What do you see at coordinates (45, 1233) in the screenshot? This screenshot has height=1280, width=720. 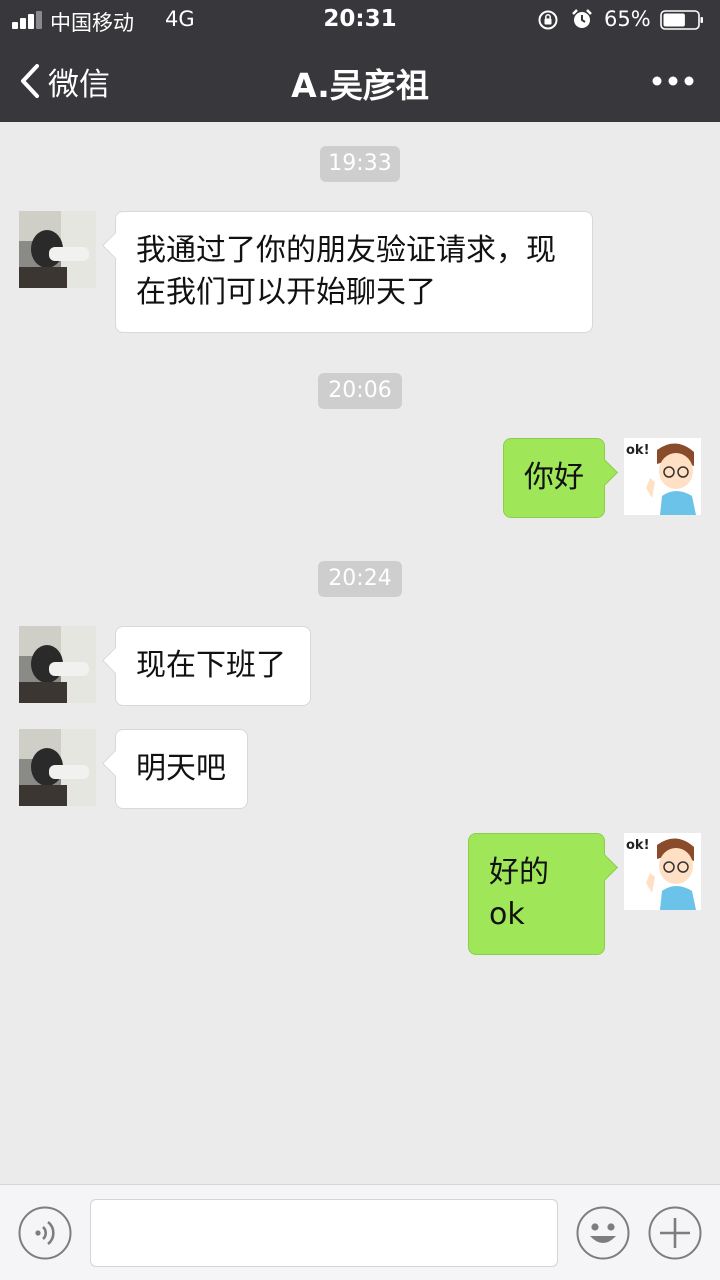 I see `voice-icon` at bounding box center [45, 1233].